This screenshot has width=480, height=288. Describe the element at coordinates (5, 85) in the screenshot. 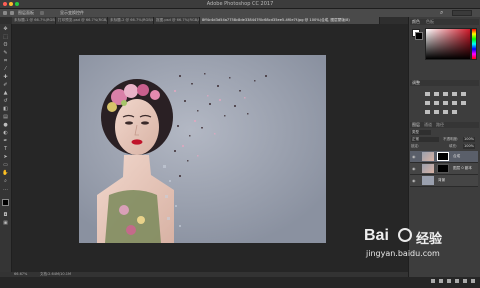

I see `brush-icon: ✐` at that location.